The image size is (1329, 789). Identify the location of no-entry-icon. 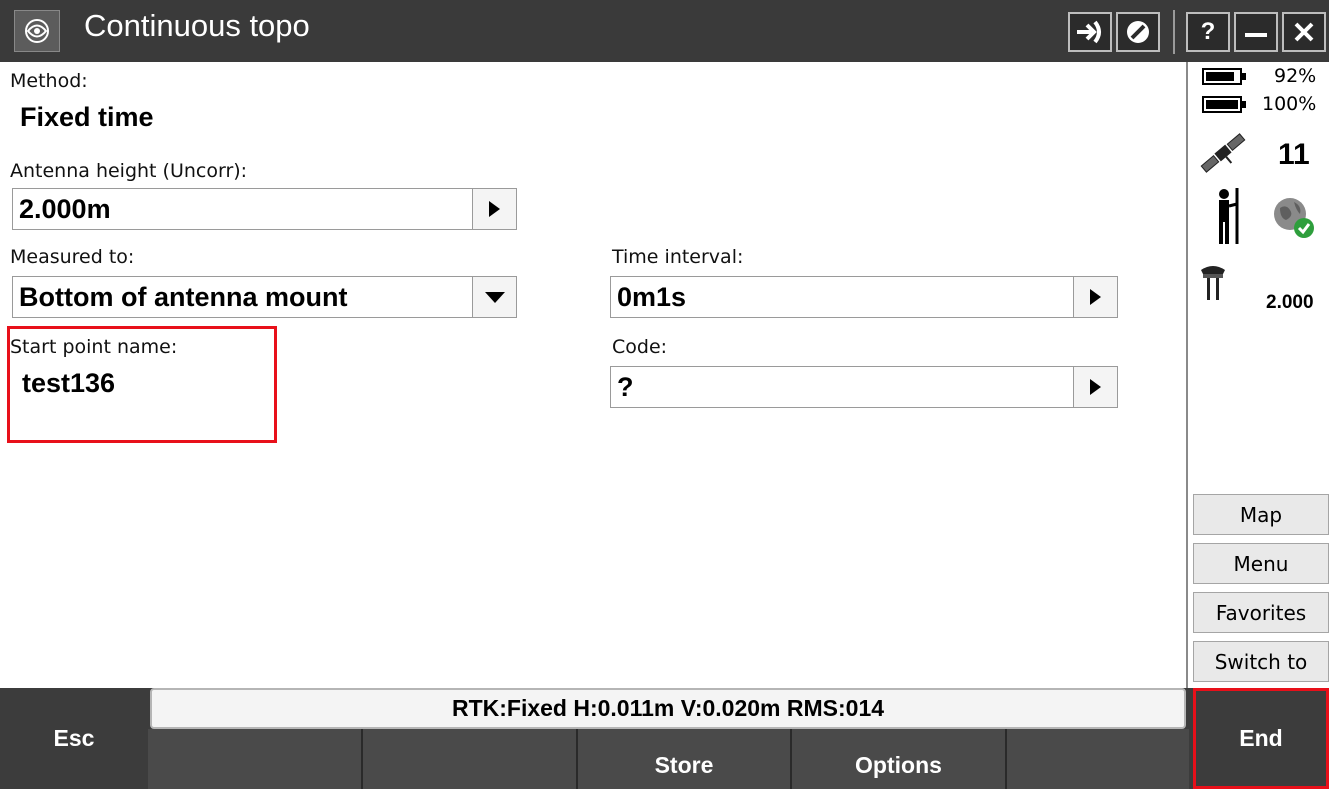
(1138, 32).